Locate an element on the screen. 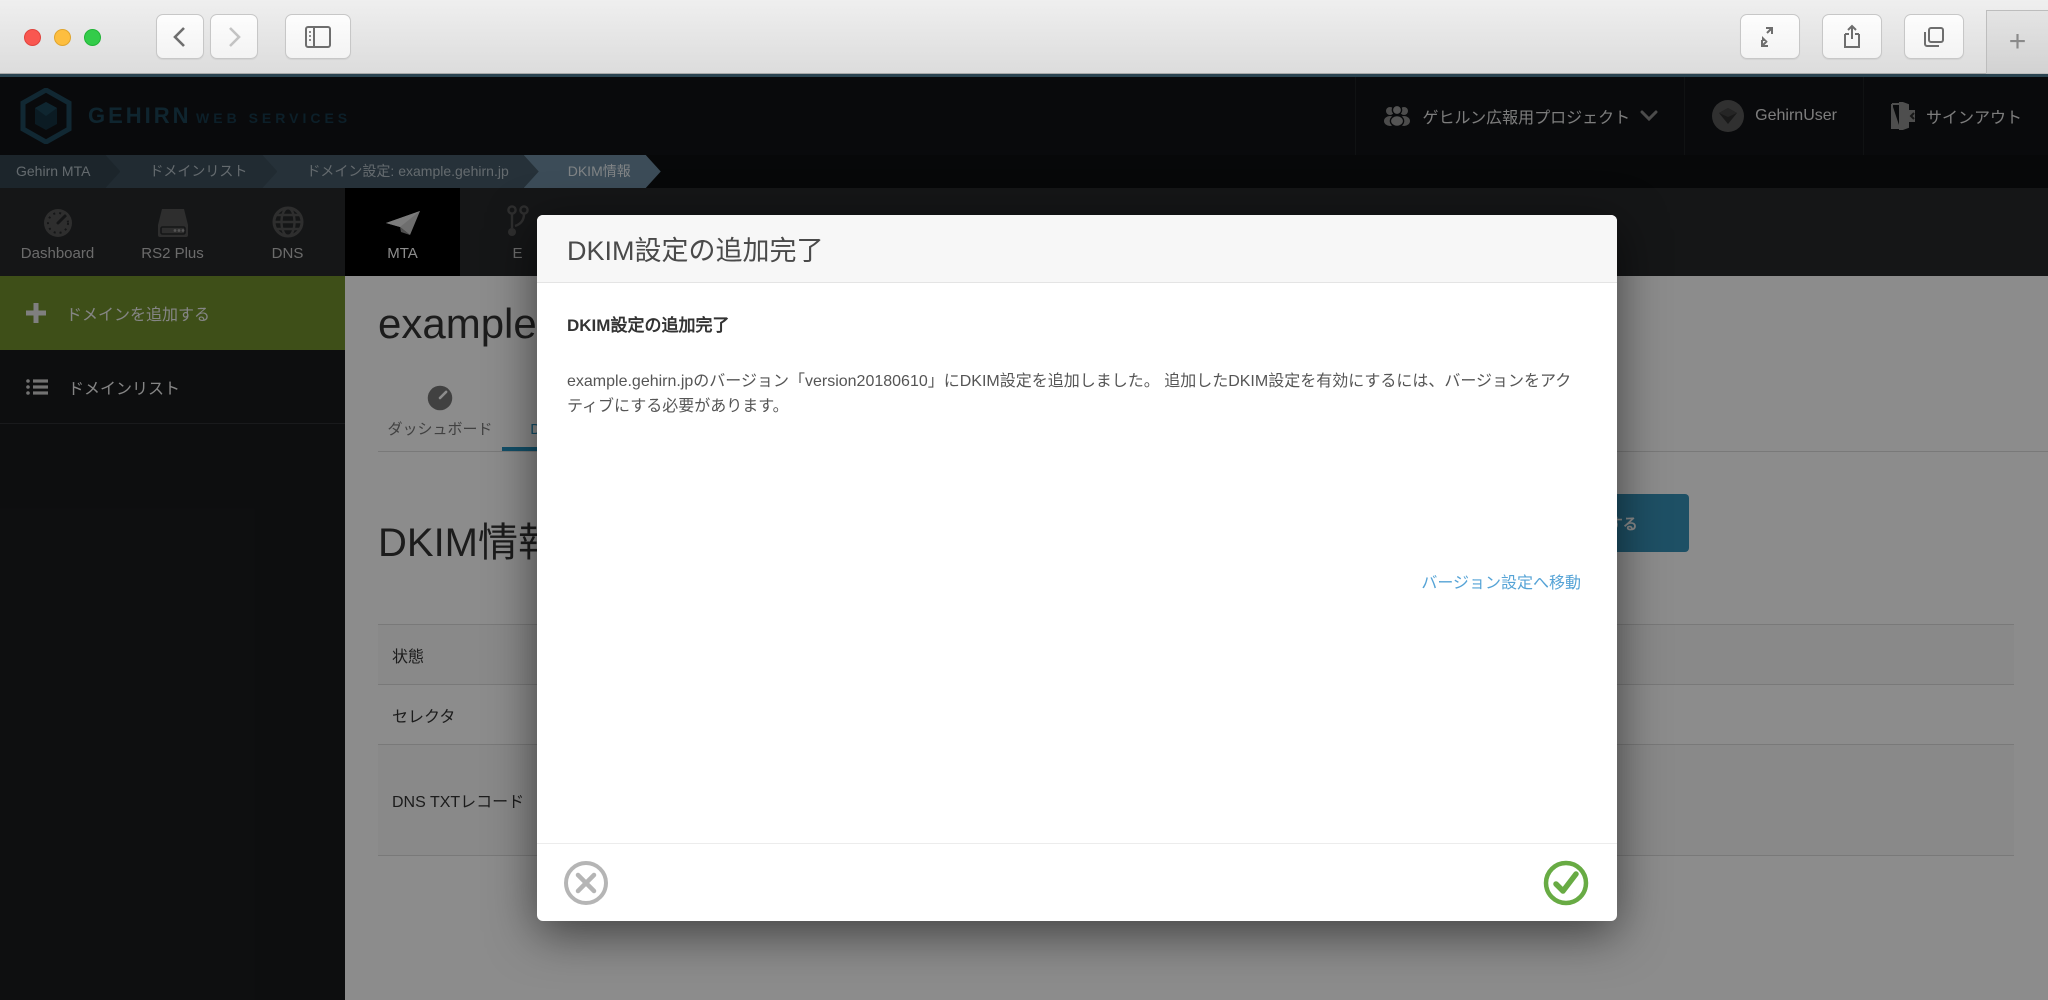 This screenshot has height=1000, width=2048. sidebar-toggle-button is located at coordinates (318, 36).